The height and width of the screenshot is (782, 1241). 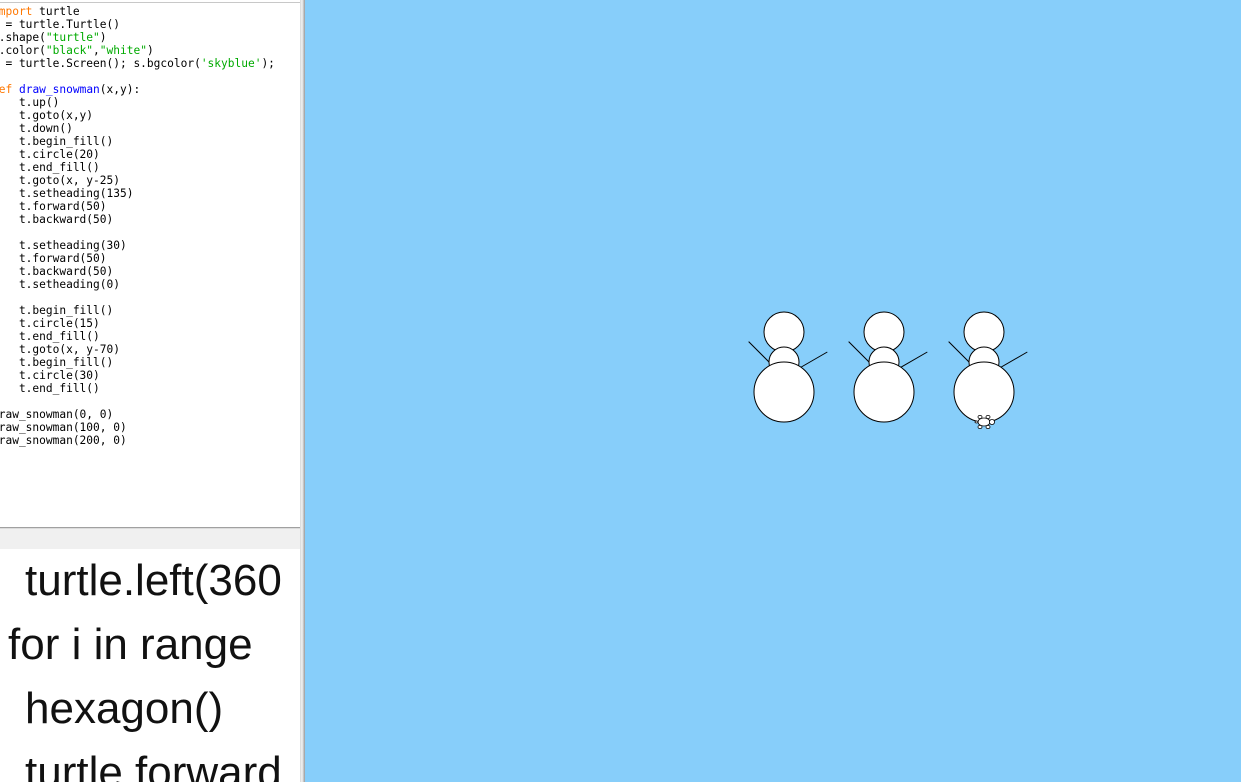 What do you see at coordinates (69, 50) in the screenshot?
I see `code-token: "black"` at bounding box center [69, 50].